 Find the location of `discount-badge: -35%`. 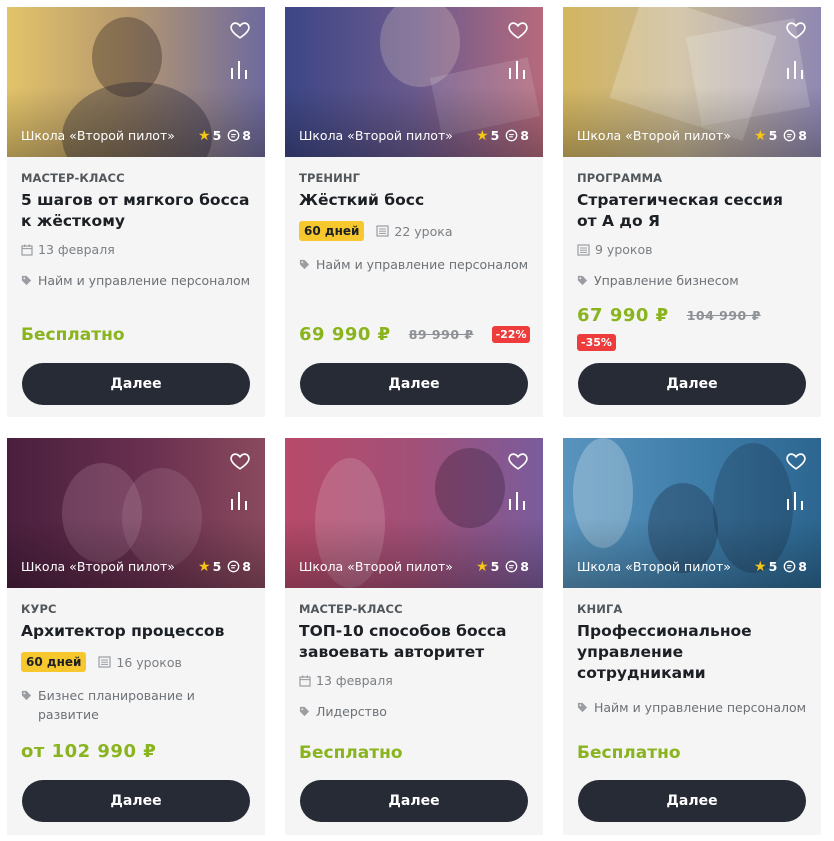

discount-badge: -35% is located at coordinates (596, 342).